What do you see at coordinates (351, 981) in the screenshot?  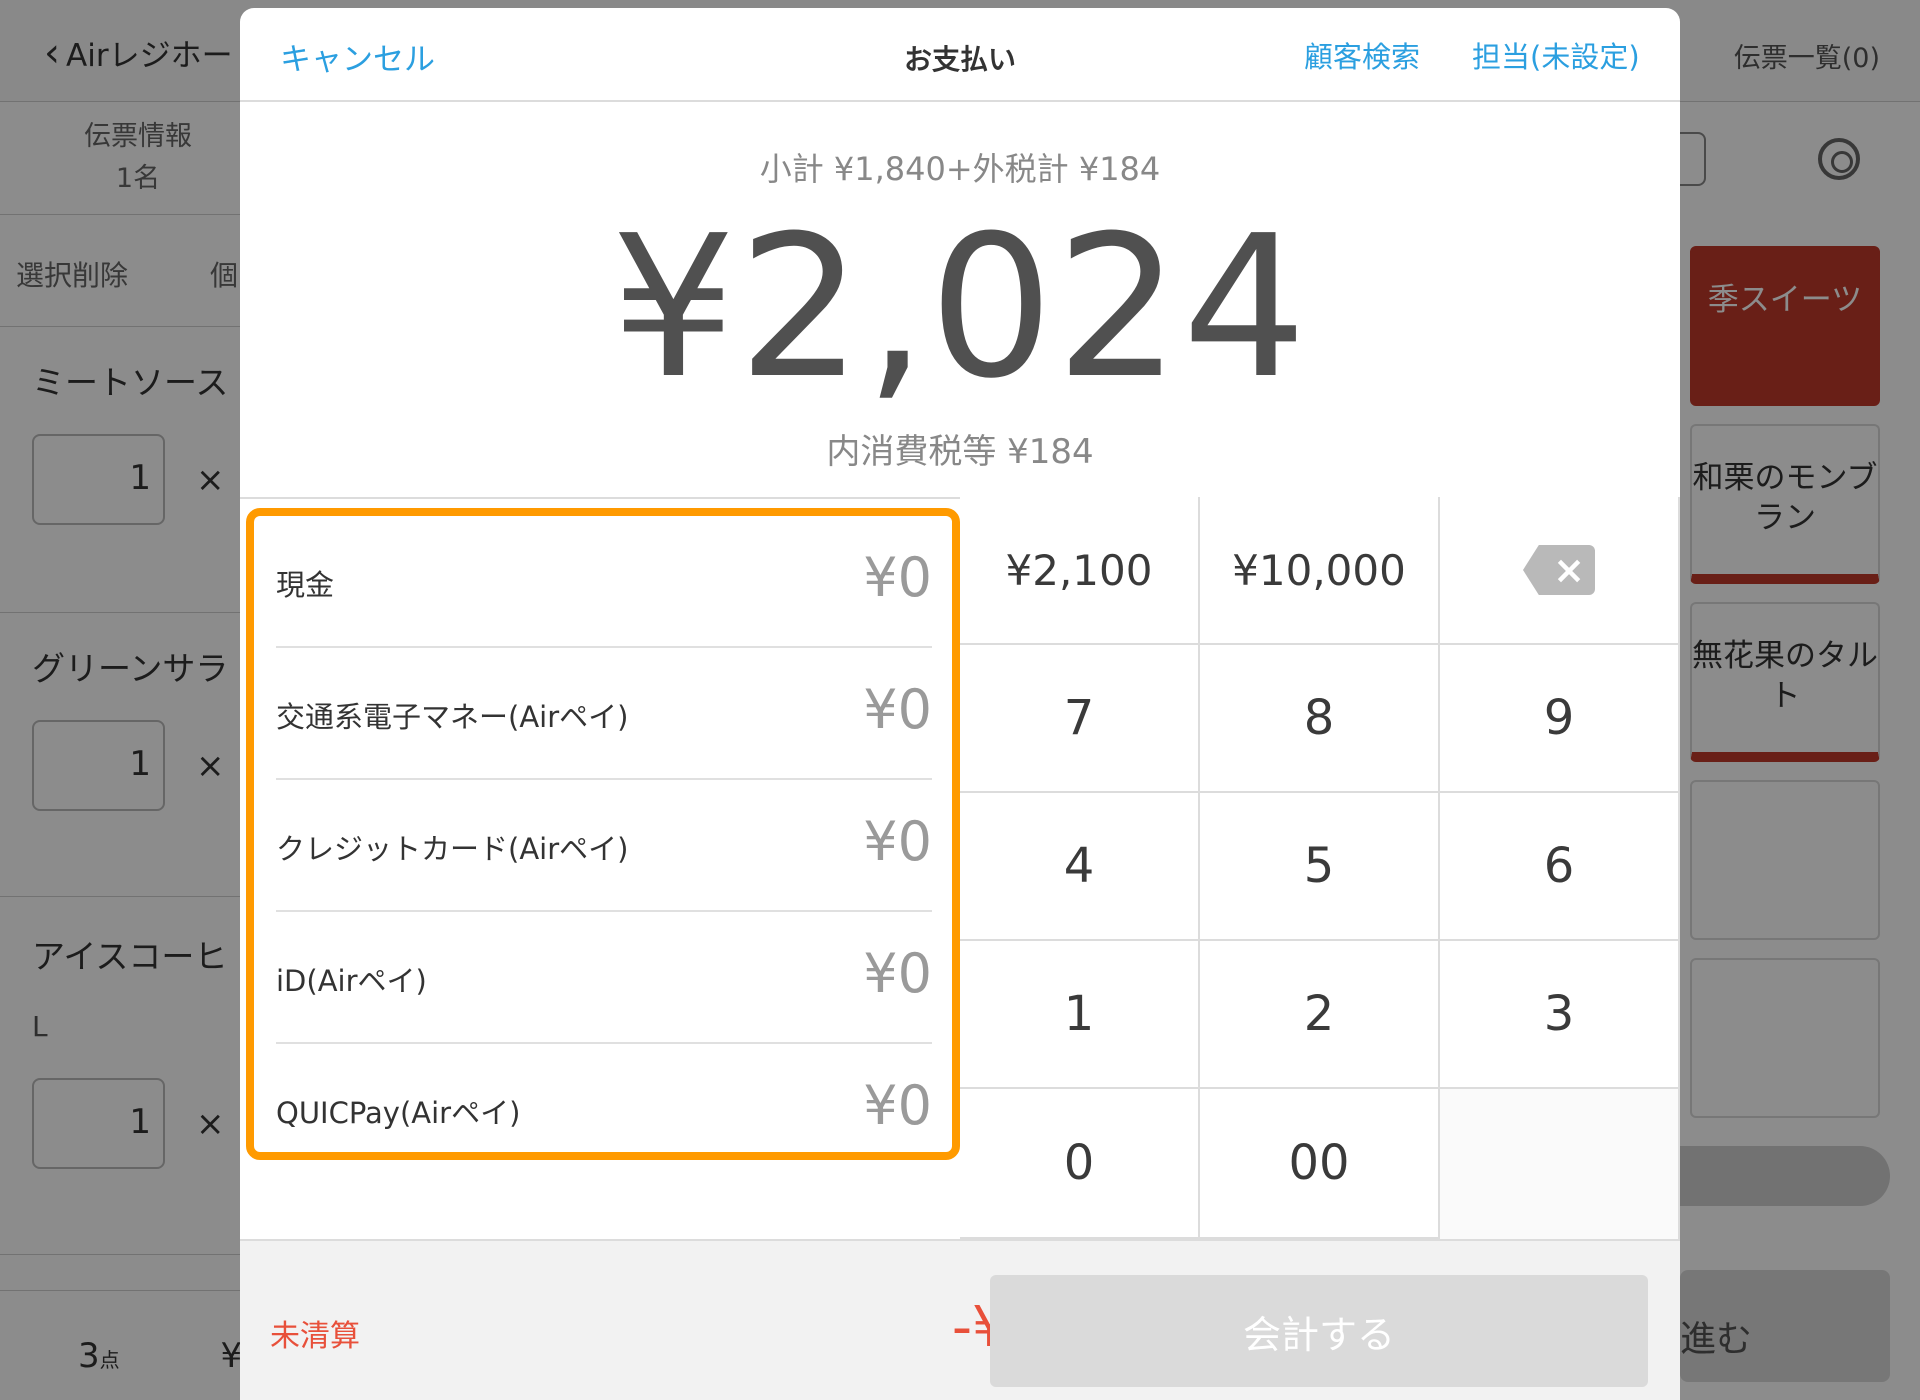 I see `payment-method-label: iD(Airペイ)` at bounding box center [351, 981].